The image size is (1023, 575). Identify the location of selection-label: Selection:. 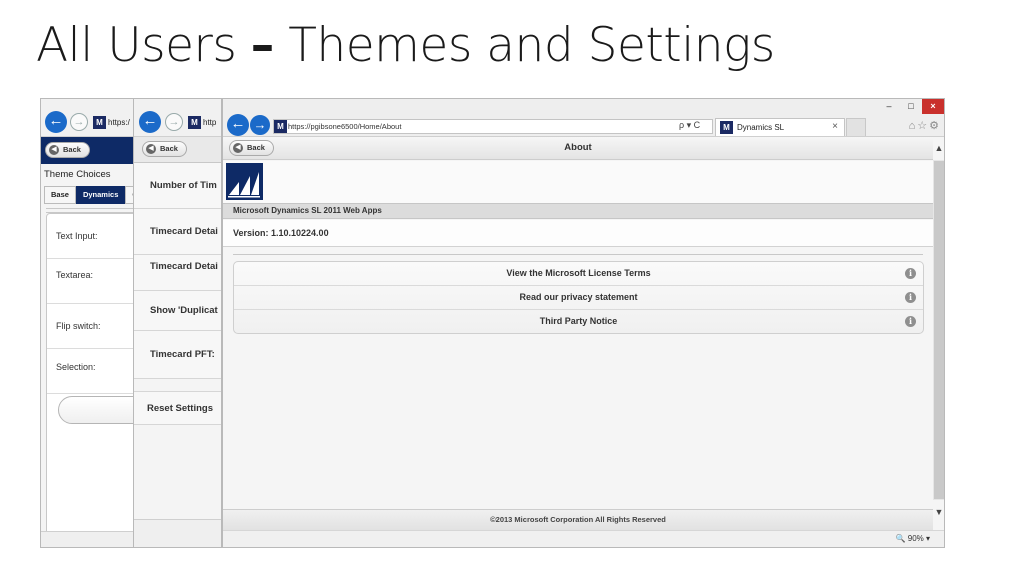
(76, 367).